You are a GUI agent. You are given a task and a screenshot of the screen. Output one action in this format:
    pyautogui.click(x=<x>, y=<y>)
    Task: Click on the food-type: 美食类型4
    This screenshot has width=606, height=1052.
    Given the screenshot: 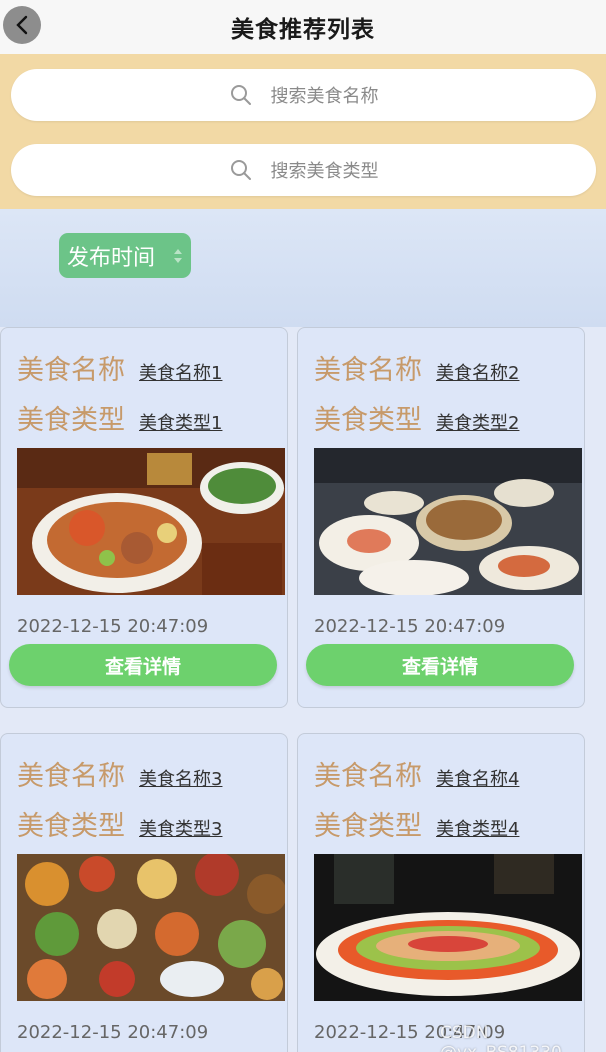 What is the action you would take?
    pyautogui.click(x=478, y=829)
    